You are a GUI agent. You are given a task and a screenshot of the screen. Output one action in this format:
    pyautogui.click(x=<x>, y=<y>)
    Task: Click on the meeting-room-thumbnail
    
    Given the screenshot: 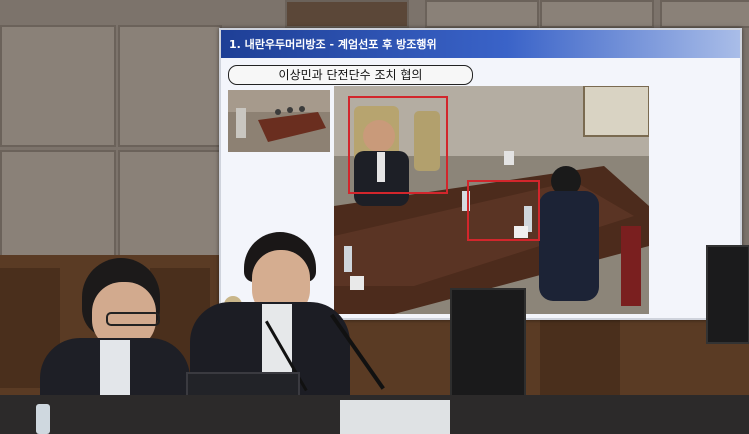 What is the action you would take?
    pyautogui.click(x=279, y=121)
    